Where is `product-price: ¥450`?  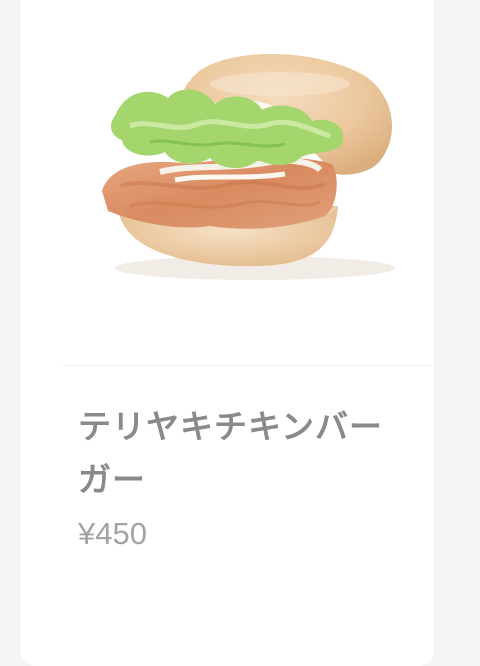
product-price: ¥450 is located at coordinates (112, 533).